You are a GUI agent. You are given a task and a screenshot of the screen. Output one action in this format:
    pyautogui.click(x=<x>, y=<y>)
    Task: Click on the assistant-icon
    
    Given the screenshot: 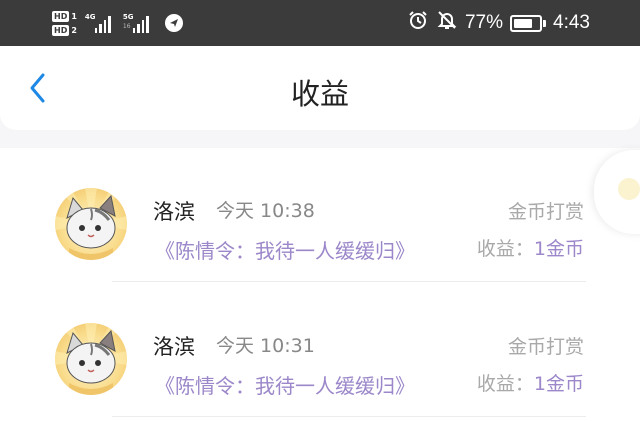 What is the action you would take?
    pyautogui.click(x=629, y=189)
    